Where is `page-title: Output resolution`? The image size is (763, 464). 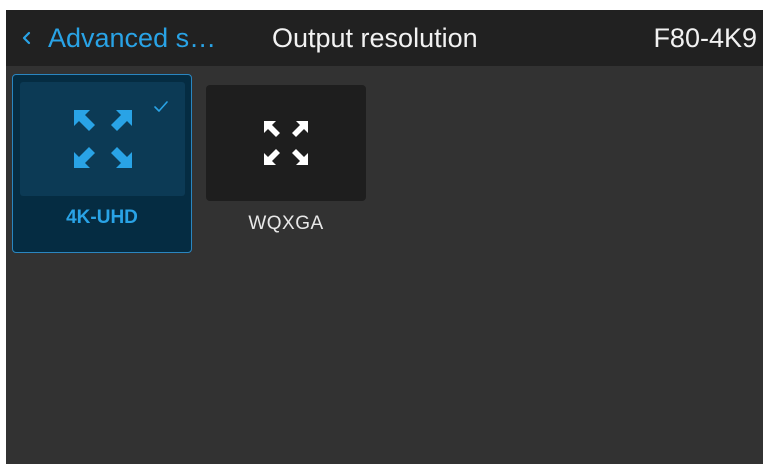
page-title: Output resolution is located at coordinates (375, 38).